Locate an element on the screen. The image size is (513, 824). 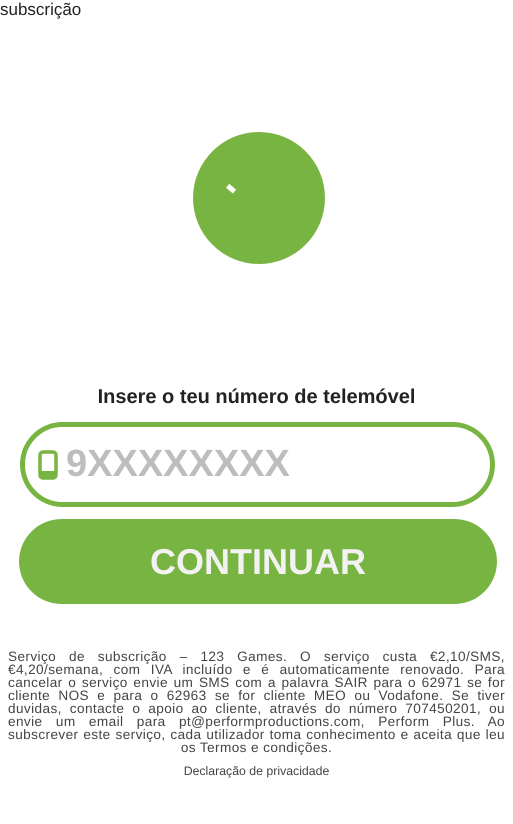
terms-text: Serviço de subscrição – 123 Games. O serviço custa €2,10/SMS, €4,20/semana, com IVA incluído e é automaticamente renovado. Para cancelar o serviço envie um SMS com a palavra SAIR para o 62971 se for cliente NOS e para o 62963 se for cliente MEO ou Vodafone. Se tiver duvidas, contacte o apoio ao cliente, através do número 707450201, ou envie um email para pt@performproductions.com, Perform Plus. Ao subscrever este serviço, cada utilizador toma conhecimento e aceita que leu os Termos e condições. is located at coordinates (256, 702).